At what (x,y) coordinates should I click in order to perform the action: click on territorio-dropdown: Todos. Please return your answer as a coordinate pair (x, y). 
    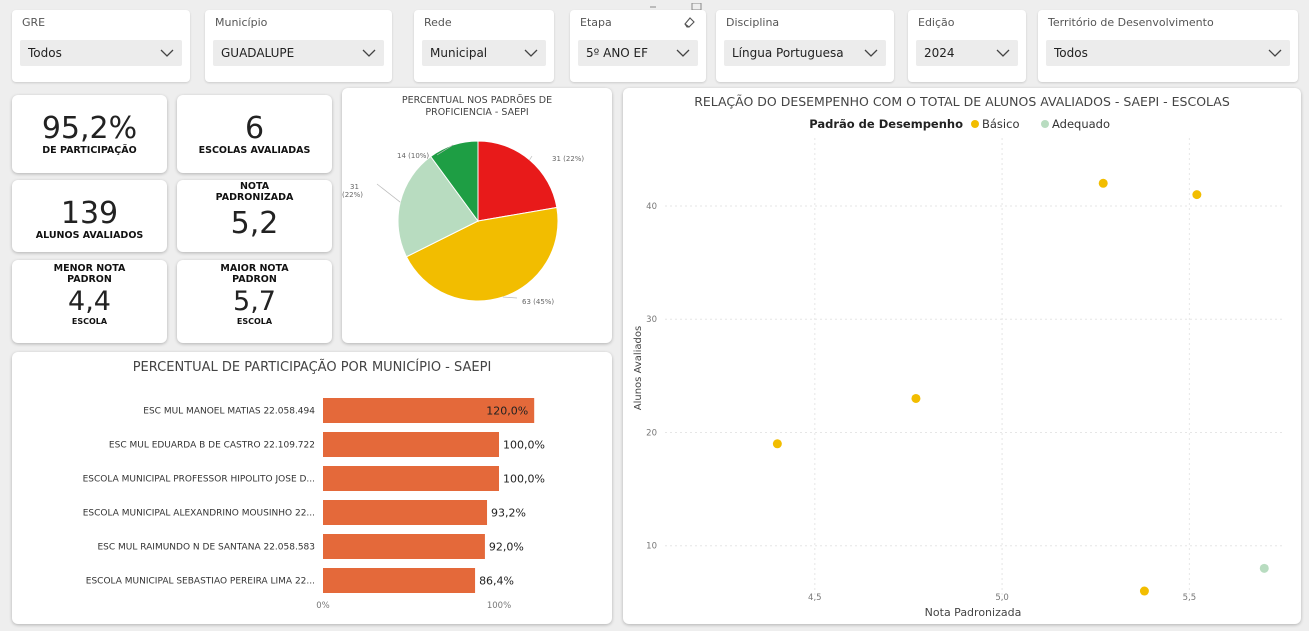
    Looking at the image, I should click on (1168, 53).